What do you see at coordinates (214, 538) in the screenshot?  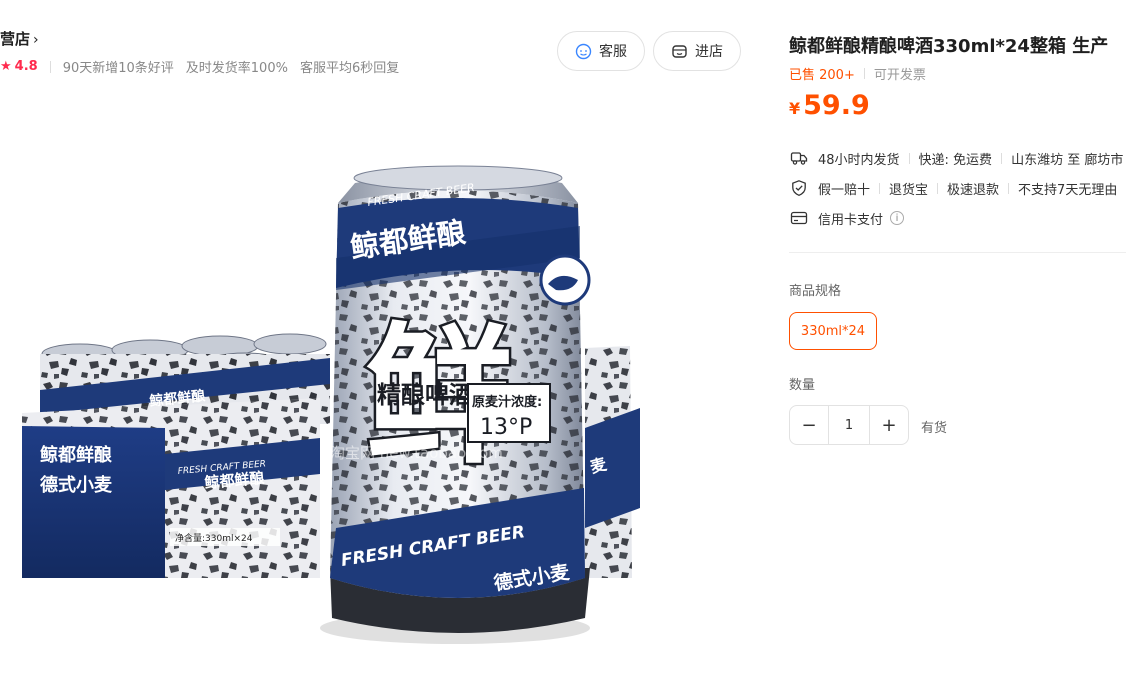 I see `svg-text: 净含量:330ml×24` at bounding box center [214, 538].